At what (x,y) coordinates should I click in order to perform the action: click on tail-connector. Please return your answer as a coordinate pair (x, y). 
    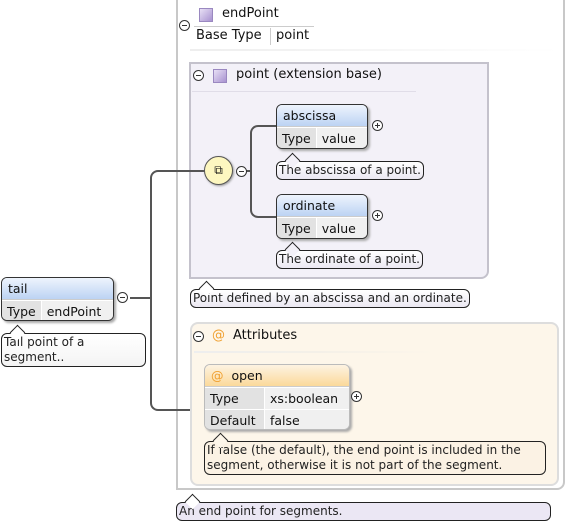
    Looking at the image, I should click on (140, 298).